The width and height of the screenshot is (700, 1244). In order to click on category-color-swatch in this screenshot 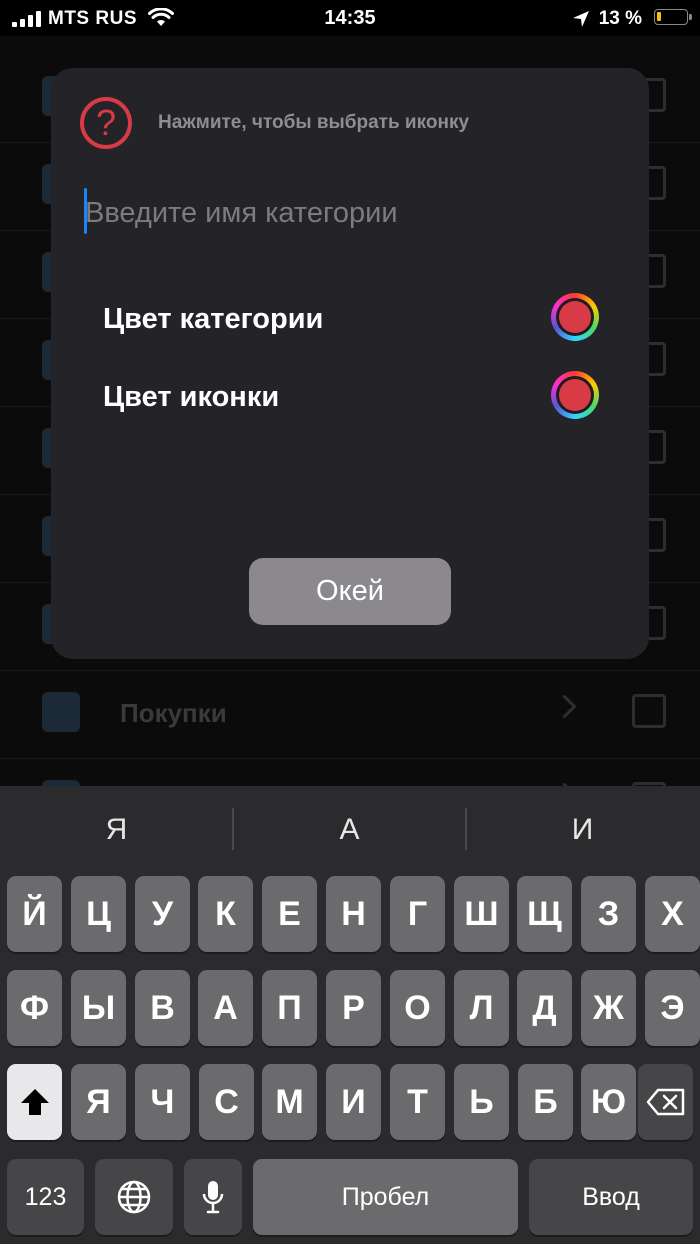, I will do `click(575, 317)`.